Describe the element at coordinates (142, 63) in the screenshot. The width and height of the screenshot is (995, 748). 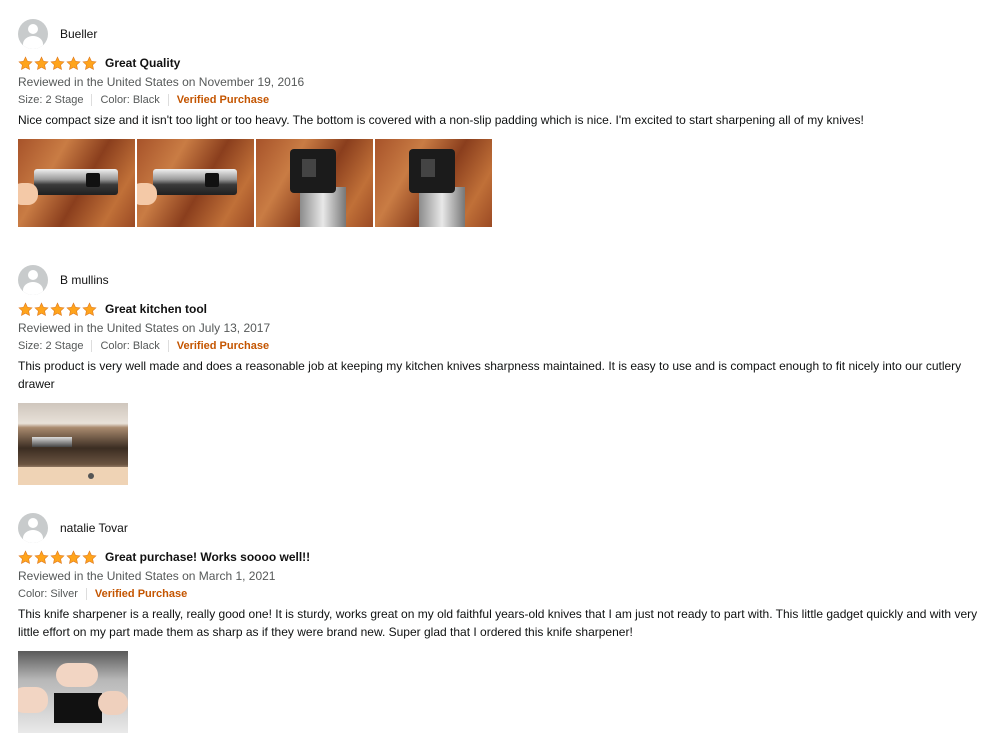
I see `review-title: Great Quality` at that location.